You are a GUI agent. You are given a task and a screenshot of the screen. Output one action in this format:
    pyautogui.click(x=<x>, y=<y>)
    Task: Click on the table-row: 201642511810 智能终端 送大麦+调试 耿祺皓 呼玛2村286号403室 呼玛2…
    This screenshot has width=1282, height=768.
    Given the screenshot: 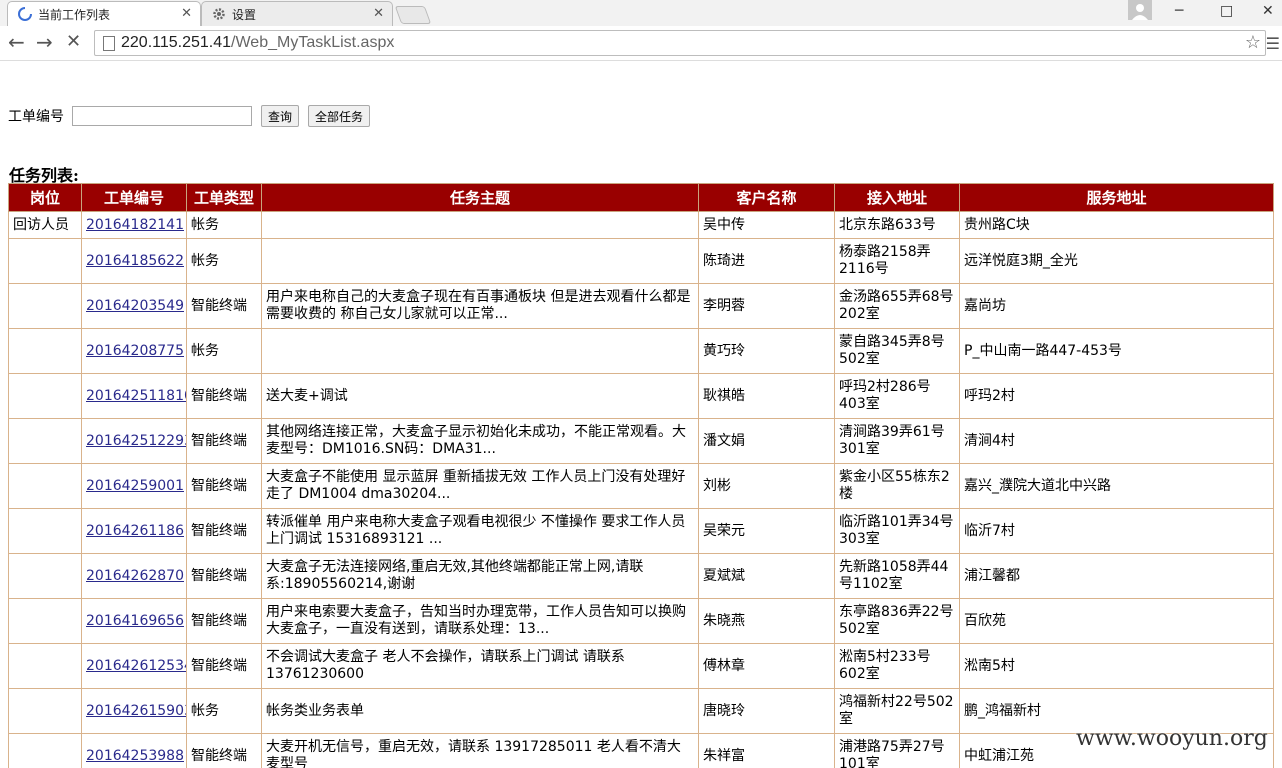 What is the action you would take?
    pyautogui.click(x=641, y=396)
    